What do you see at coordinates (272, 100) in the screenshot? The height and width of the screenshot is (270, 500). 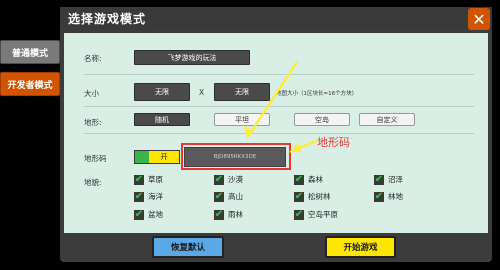 I see `arrow-line` at bounding box center [272, 100].